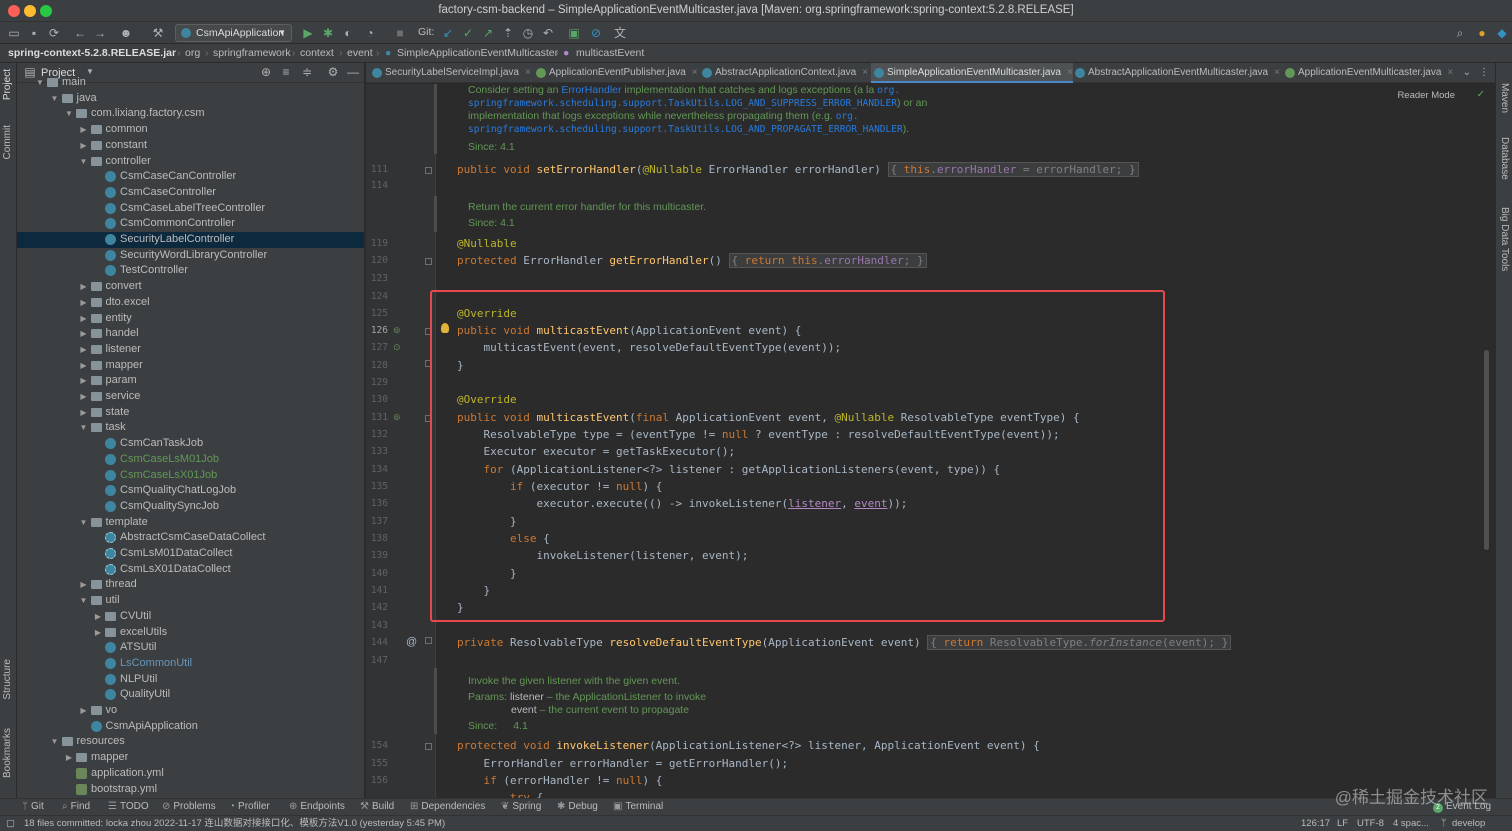 The width and height of the screenshot is (1512, 831). Describe the element at coordinates (190, 601) in the screenshot. I see `tree-folder: ▼ util` at that location.